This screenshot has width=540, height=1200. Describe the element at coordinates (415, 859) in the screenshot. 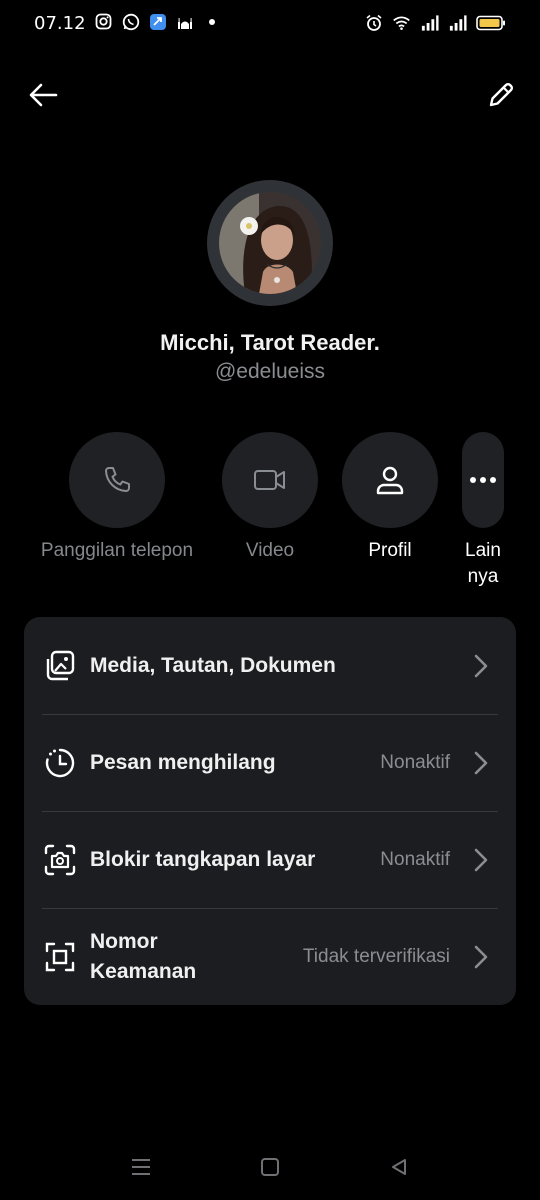

I see `block-screenshot-value: Nonaktif` at that location.